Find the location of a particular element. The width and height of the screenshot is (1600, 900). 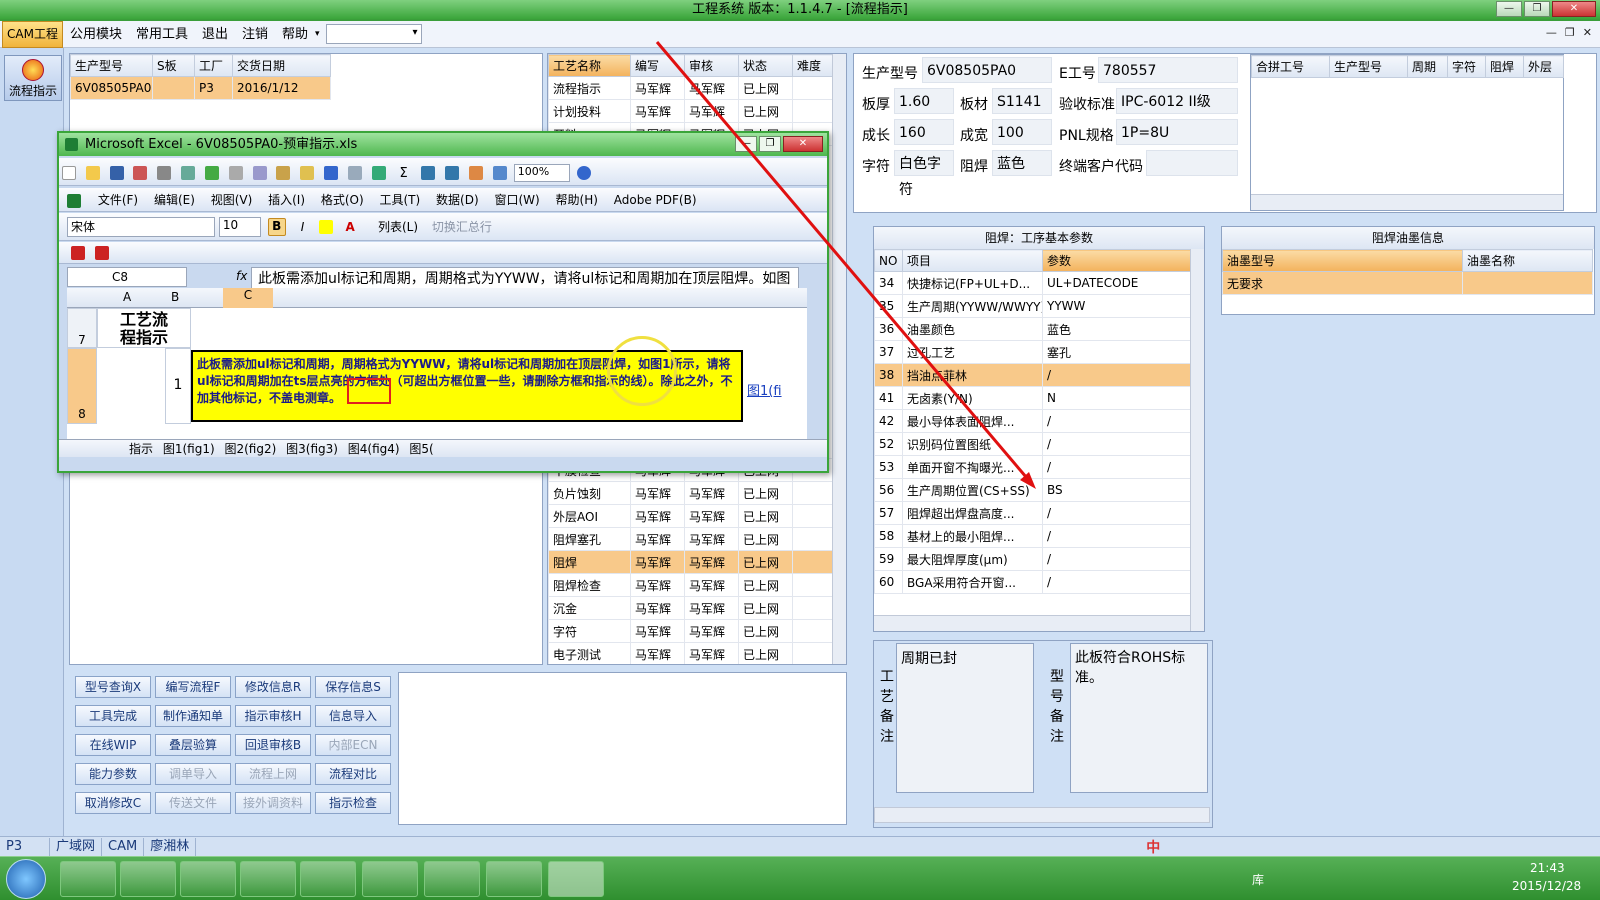

font-color-icon: A is located at coordinates (350, 227).